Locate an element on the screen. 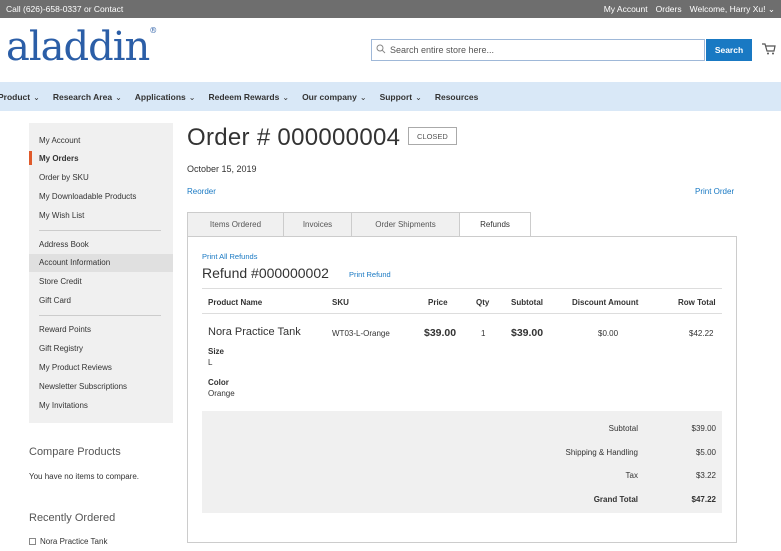  page-title: Order # 000000004 is located at coordinates (294, 137).